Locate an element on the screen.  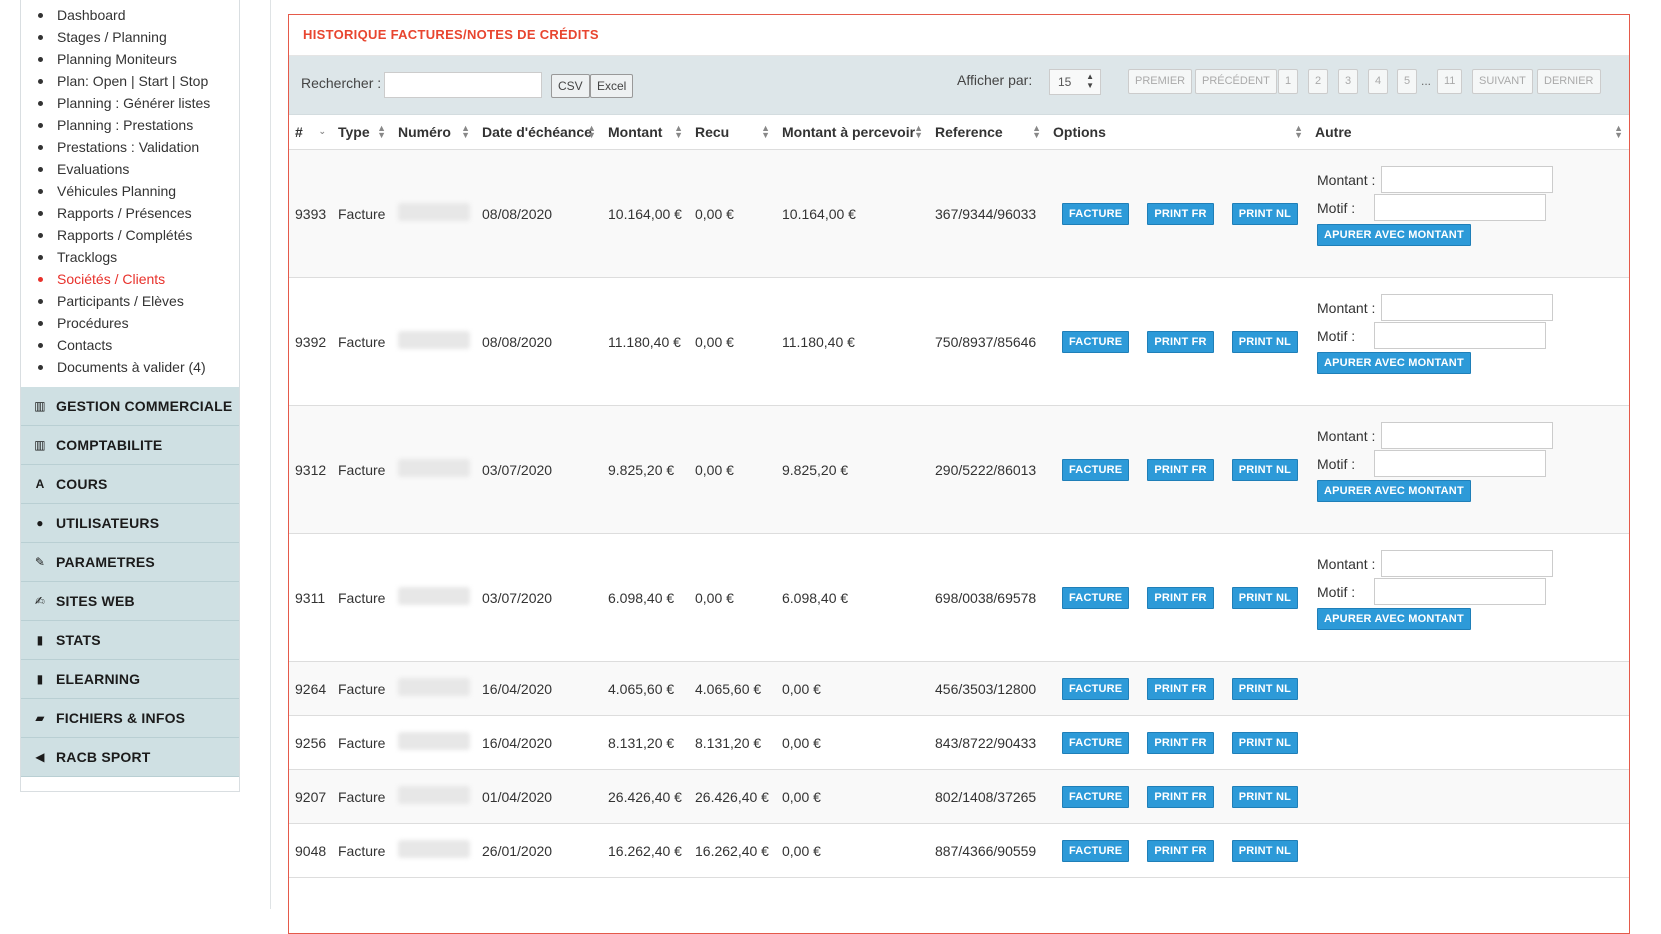
col-header-montant-percevoir: Montant à percevoir ▲ ▼ is located at coordinates (852, 132).